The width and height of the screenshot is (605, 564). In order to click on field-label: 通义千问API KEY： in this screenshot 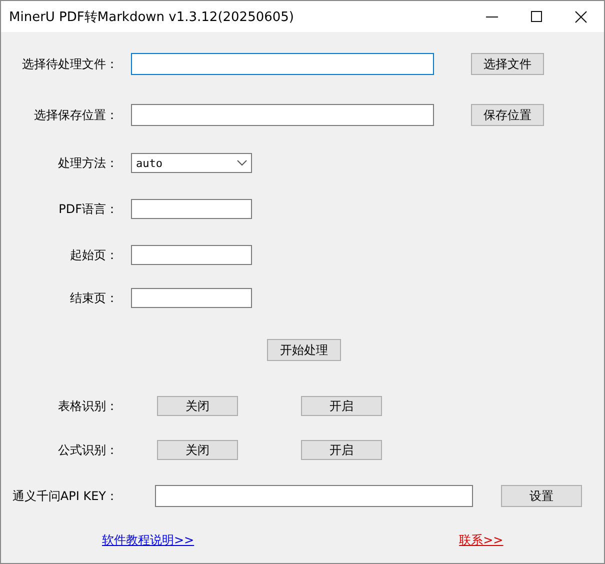, I will do `click(64, 496)`.